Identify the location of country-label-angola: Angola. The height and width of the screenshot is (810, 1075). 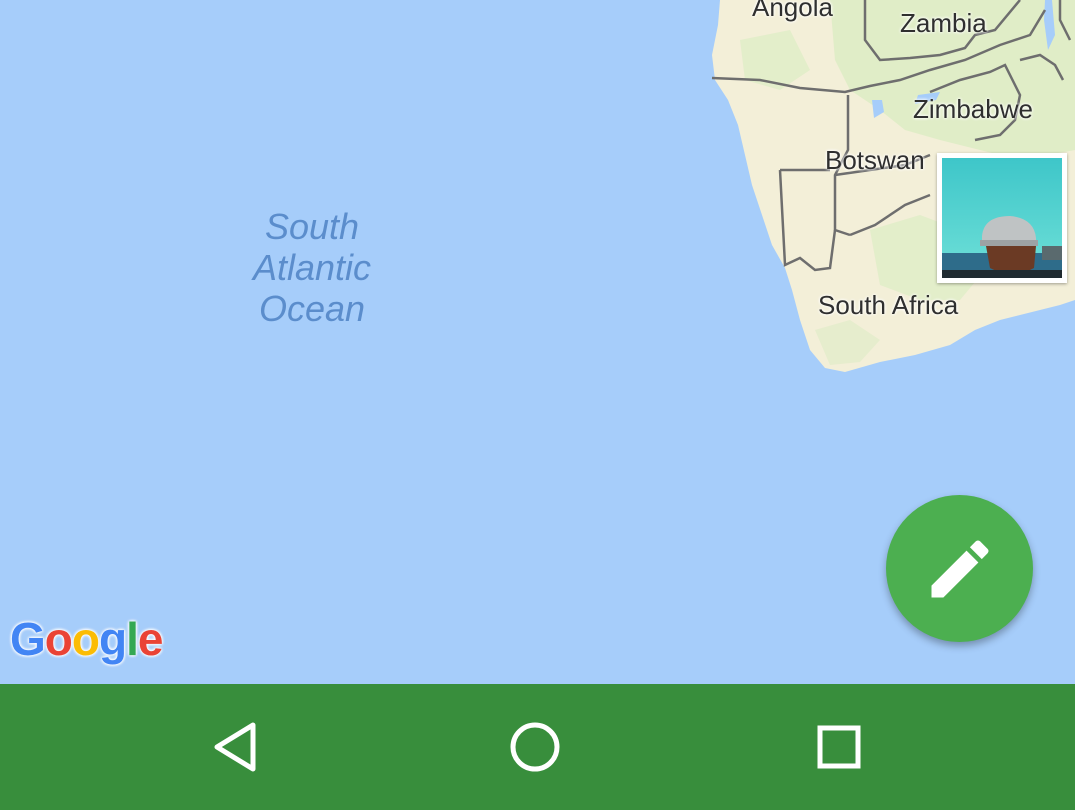
(792, 11).